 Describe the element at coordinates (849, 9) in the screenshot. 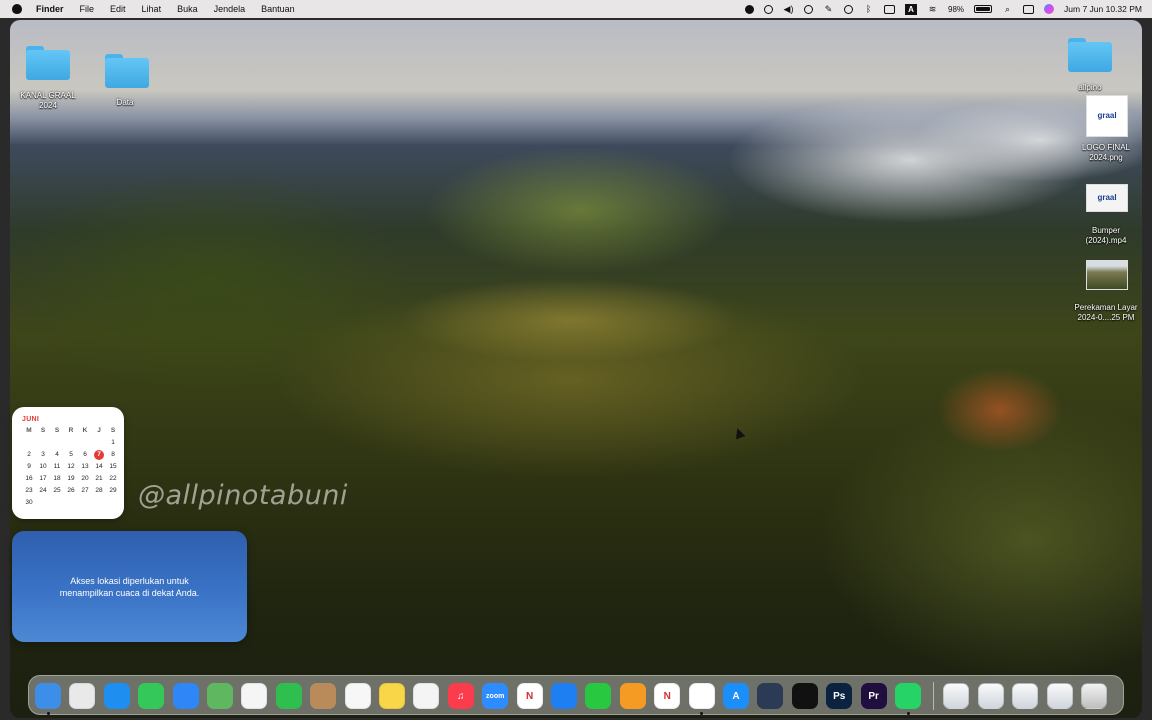

I see `play-icon` at that location.